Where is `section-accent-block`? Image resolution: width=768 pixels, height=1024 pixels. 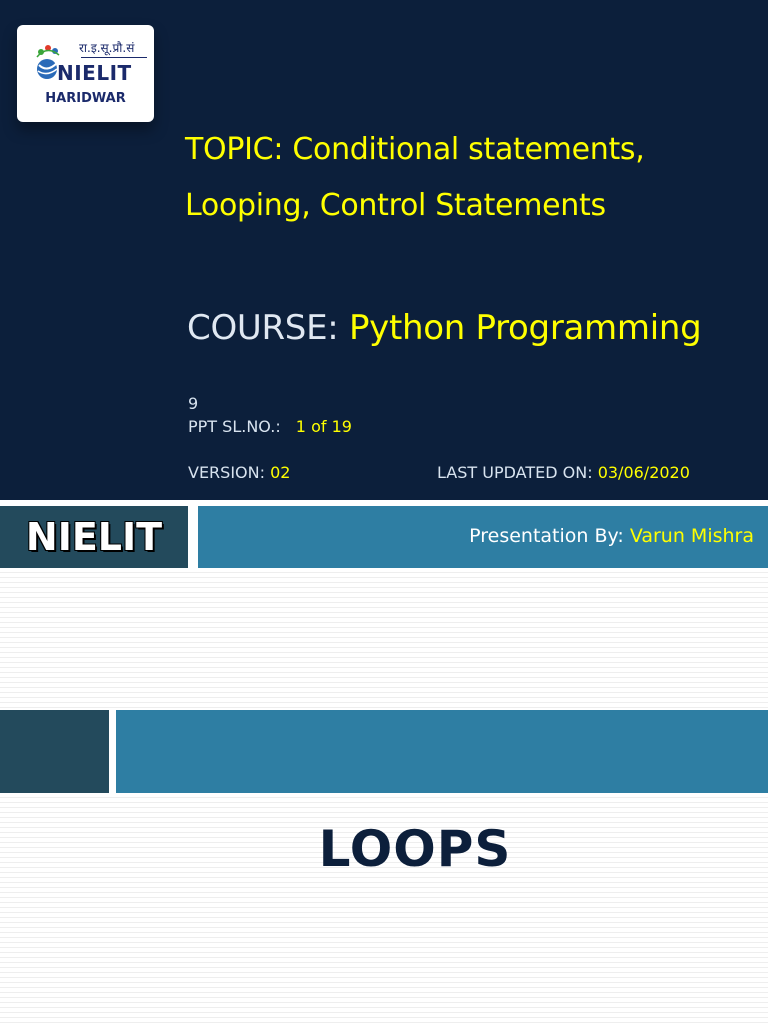
section-accent-block is located at coordinates (54, 751).